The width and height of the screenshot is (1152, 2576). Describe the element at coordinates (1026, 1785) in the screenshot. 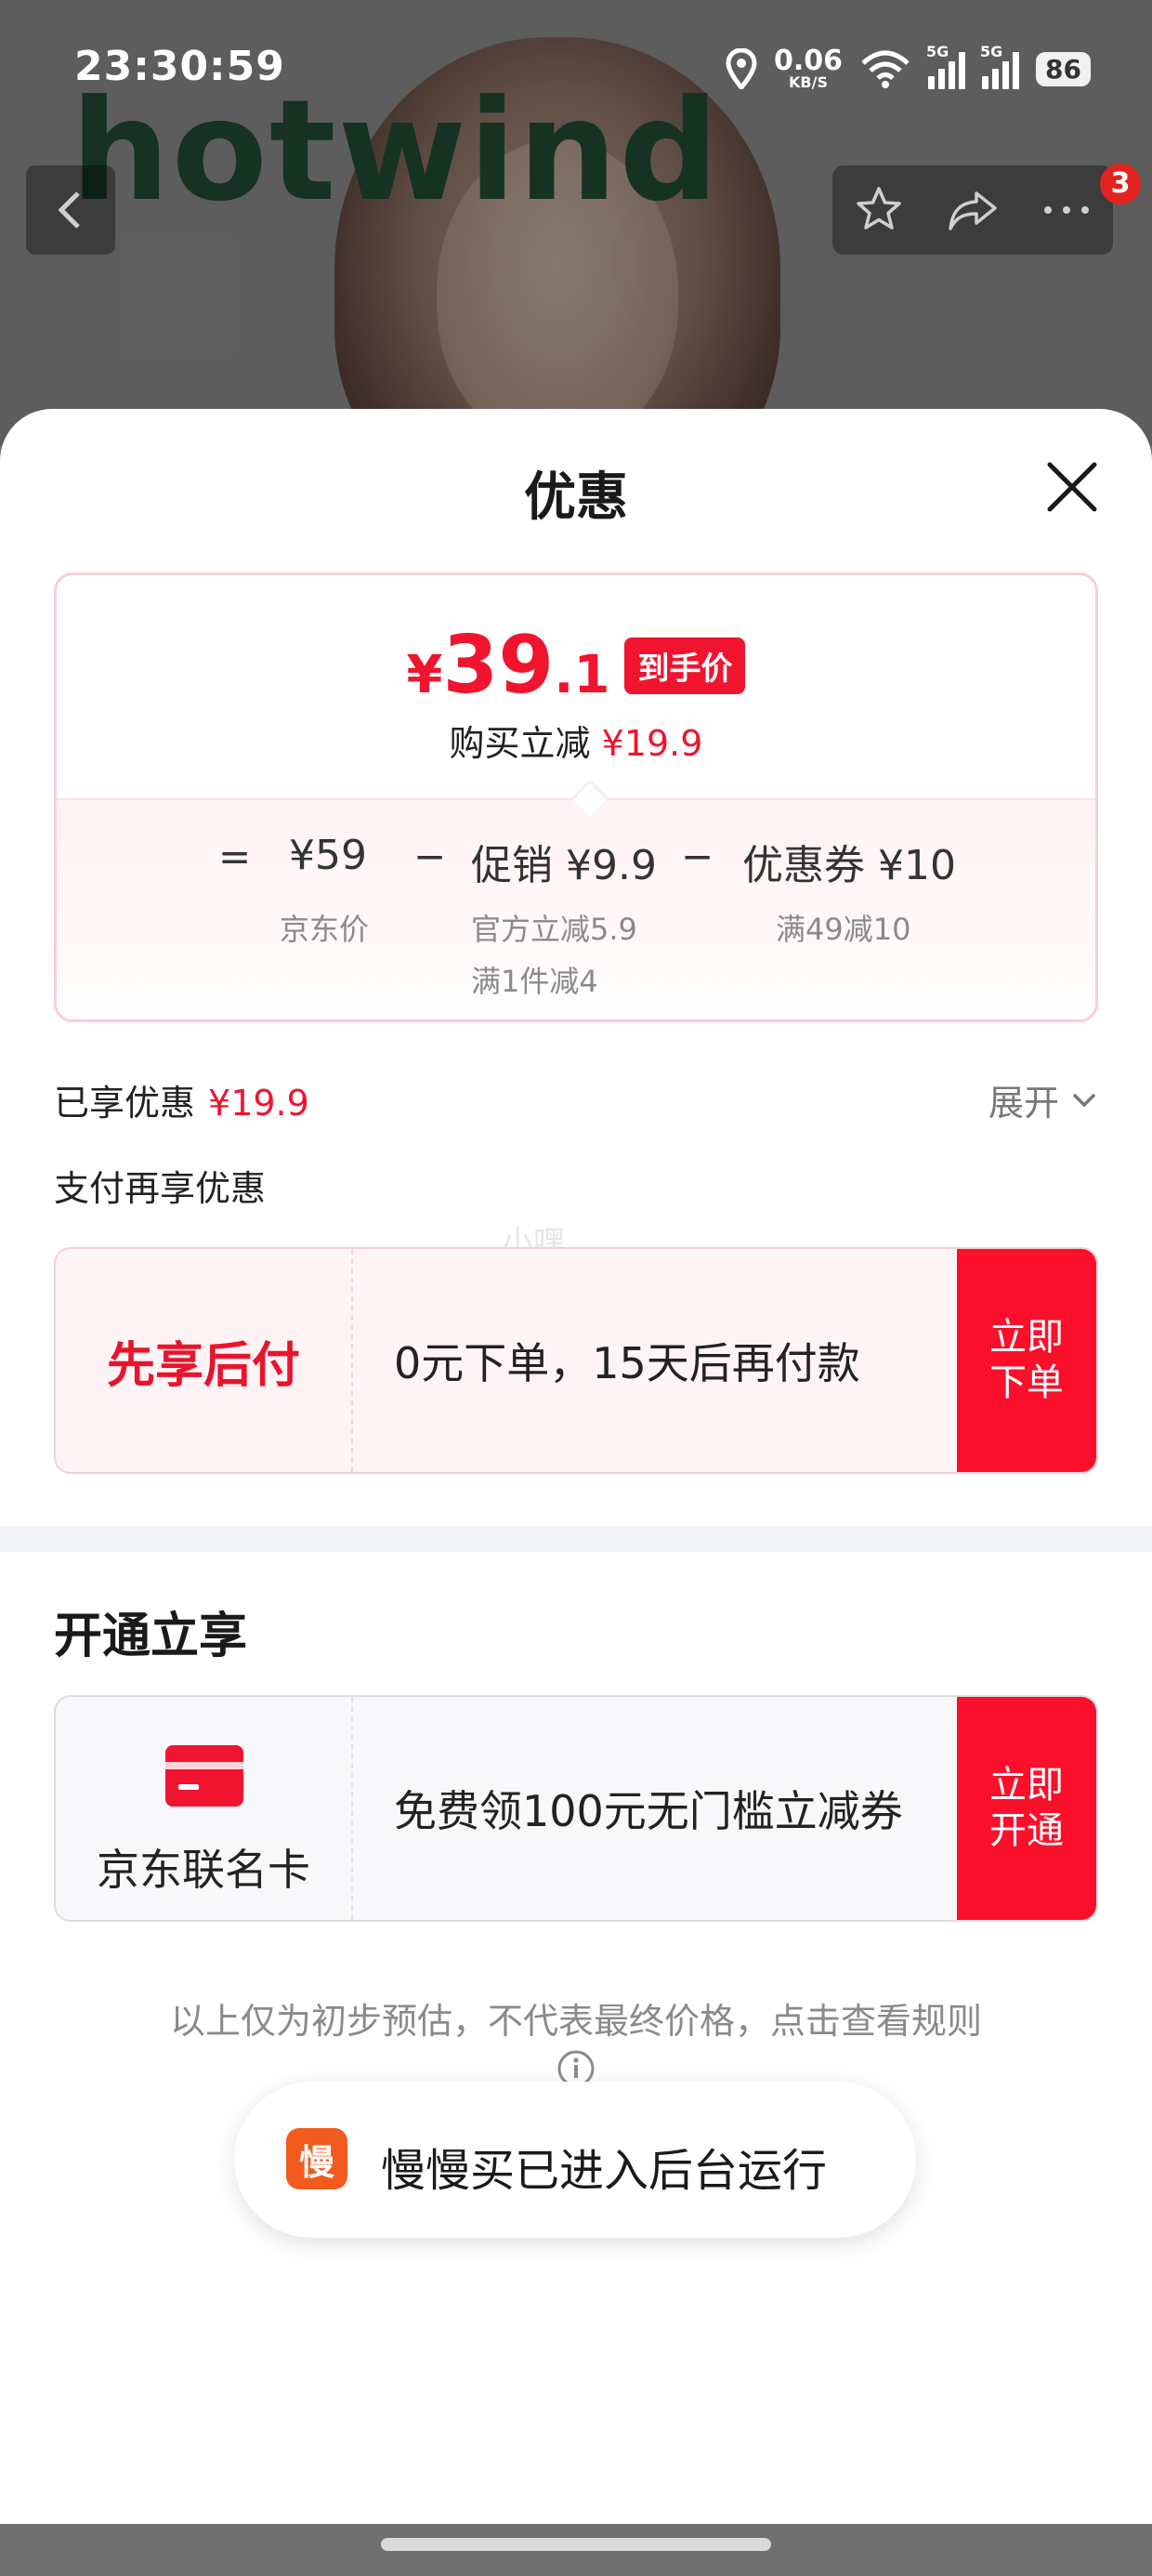

I see `activate-now-label-1: 立即` at that location.